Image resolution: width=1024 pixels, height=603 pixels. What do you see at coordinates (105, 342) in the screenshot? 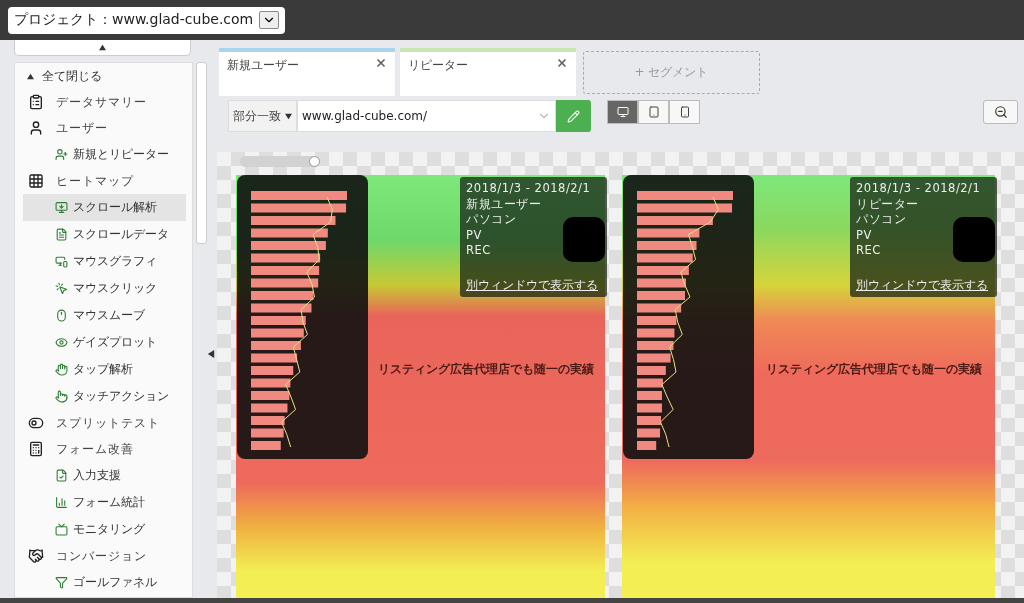
I see `sidebar-subitem: ゲイズプロット` at bounding box center [105, 342].